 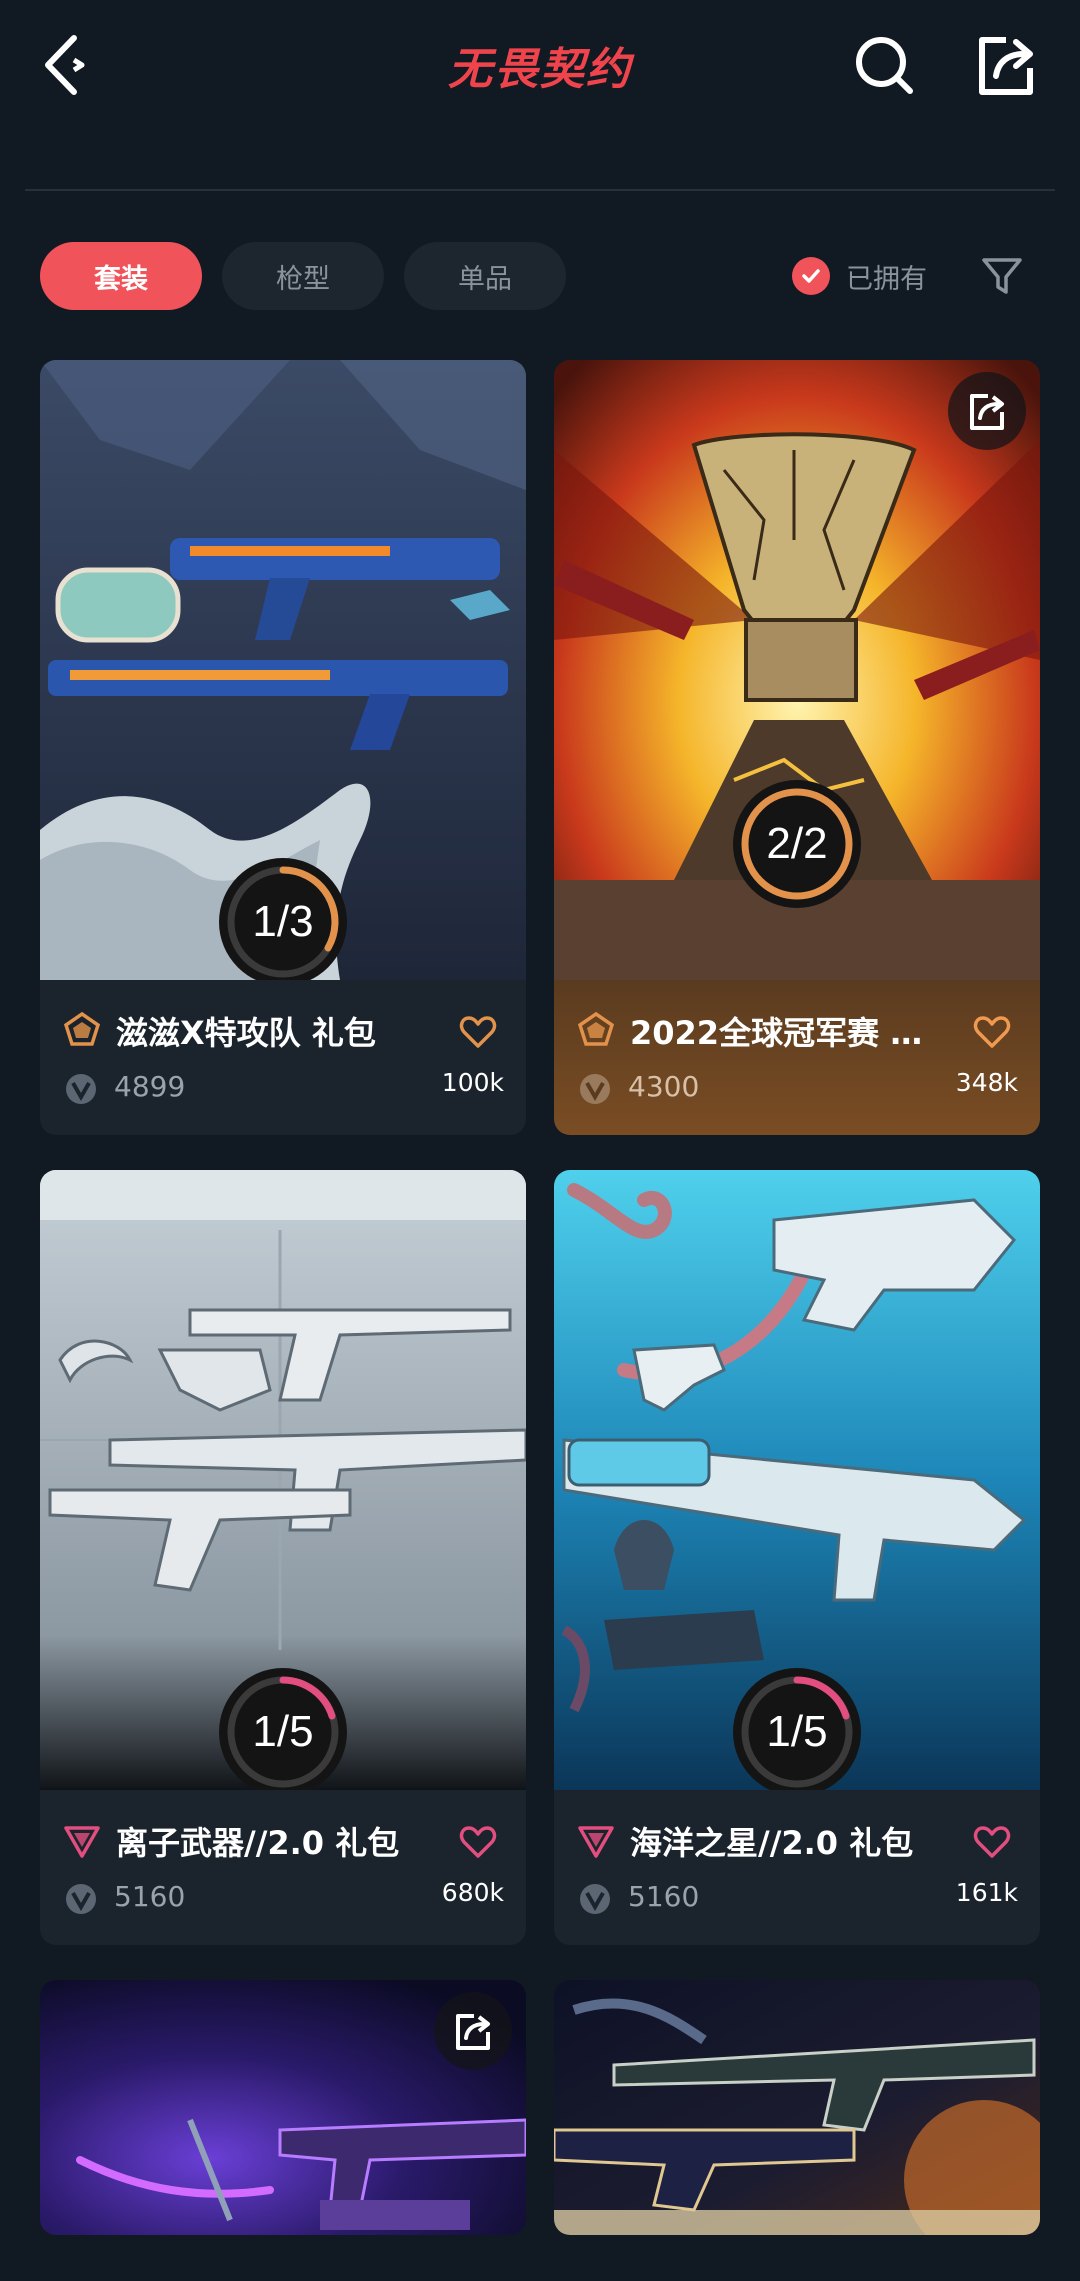 I want to click on bundle-title: 滋滋X特攻队 礼包, so click(x=246, y=1033).